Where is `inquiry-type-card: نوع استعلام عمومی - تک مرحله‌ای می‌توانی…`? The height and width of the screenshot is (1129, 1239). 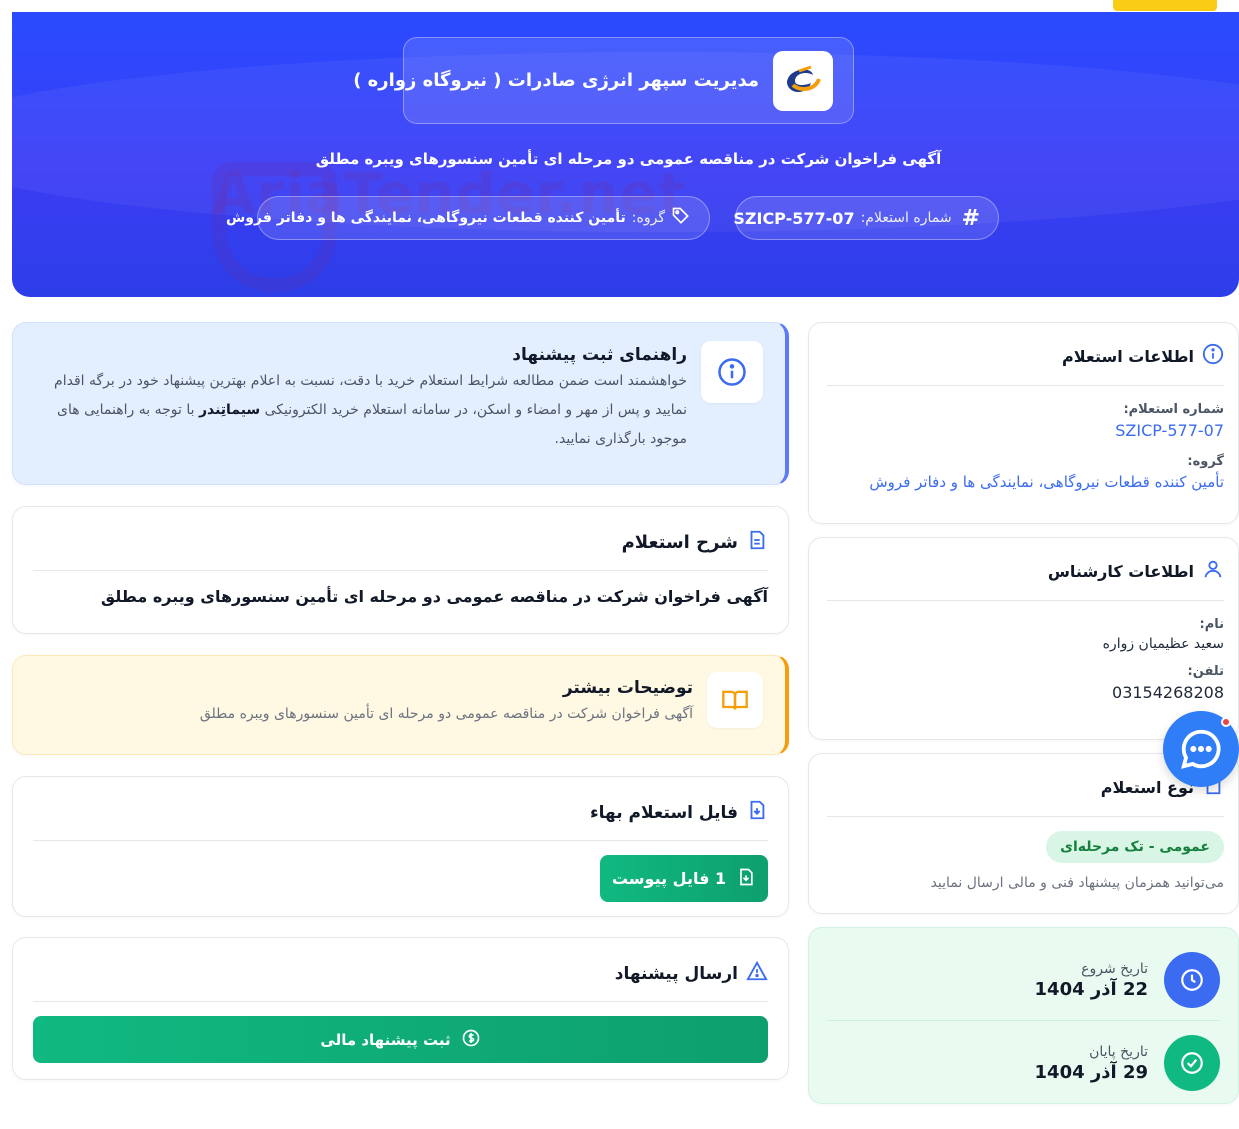 inquiry-type-card: نوع استعلام عمومی - تک مرحله‌ای می‌توانی… is located at coordinates (1023, 833).